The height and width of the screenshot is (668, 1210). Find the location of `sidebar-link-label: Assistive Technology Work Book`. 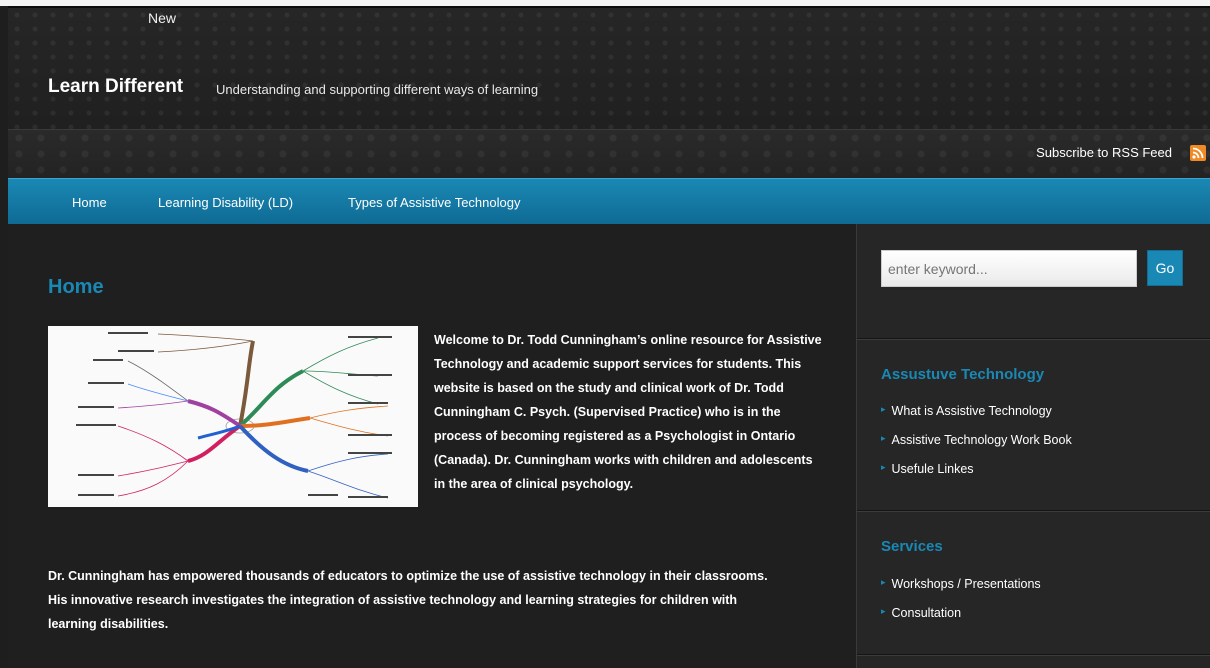

sidebar-link-label: Assistive Technology Work Book is located at coordinates (981, 440).